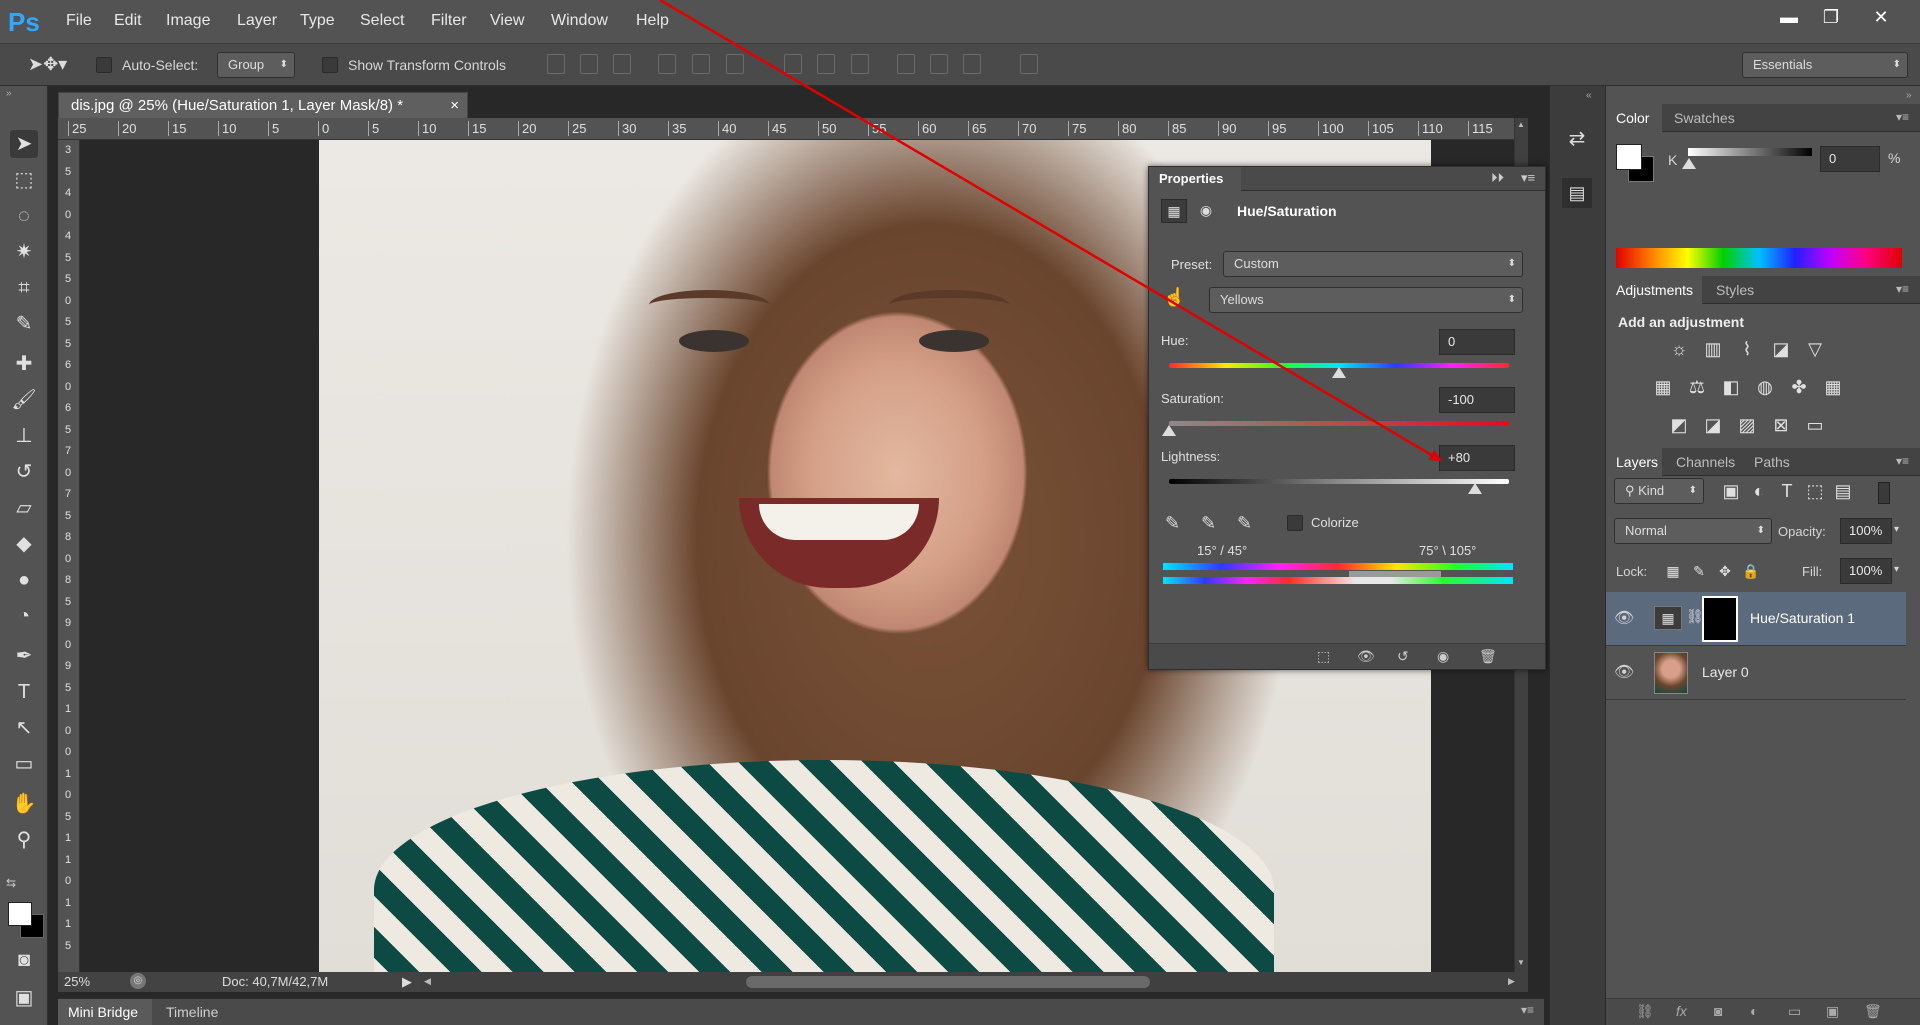 The width and height of the screenshot is (1920, 1025). Describe the element at coordinates (1747, 425) in the screenshot. I see `threshold-icon: ▨` at that location.